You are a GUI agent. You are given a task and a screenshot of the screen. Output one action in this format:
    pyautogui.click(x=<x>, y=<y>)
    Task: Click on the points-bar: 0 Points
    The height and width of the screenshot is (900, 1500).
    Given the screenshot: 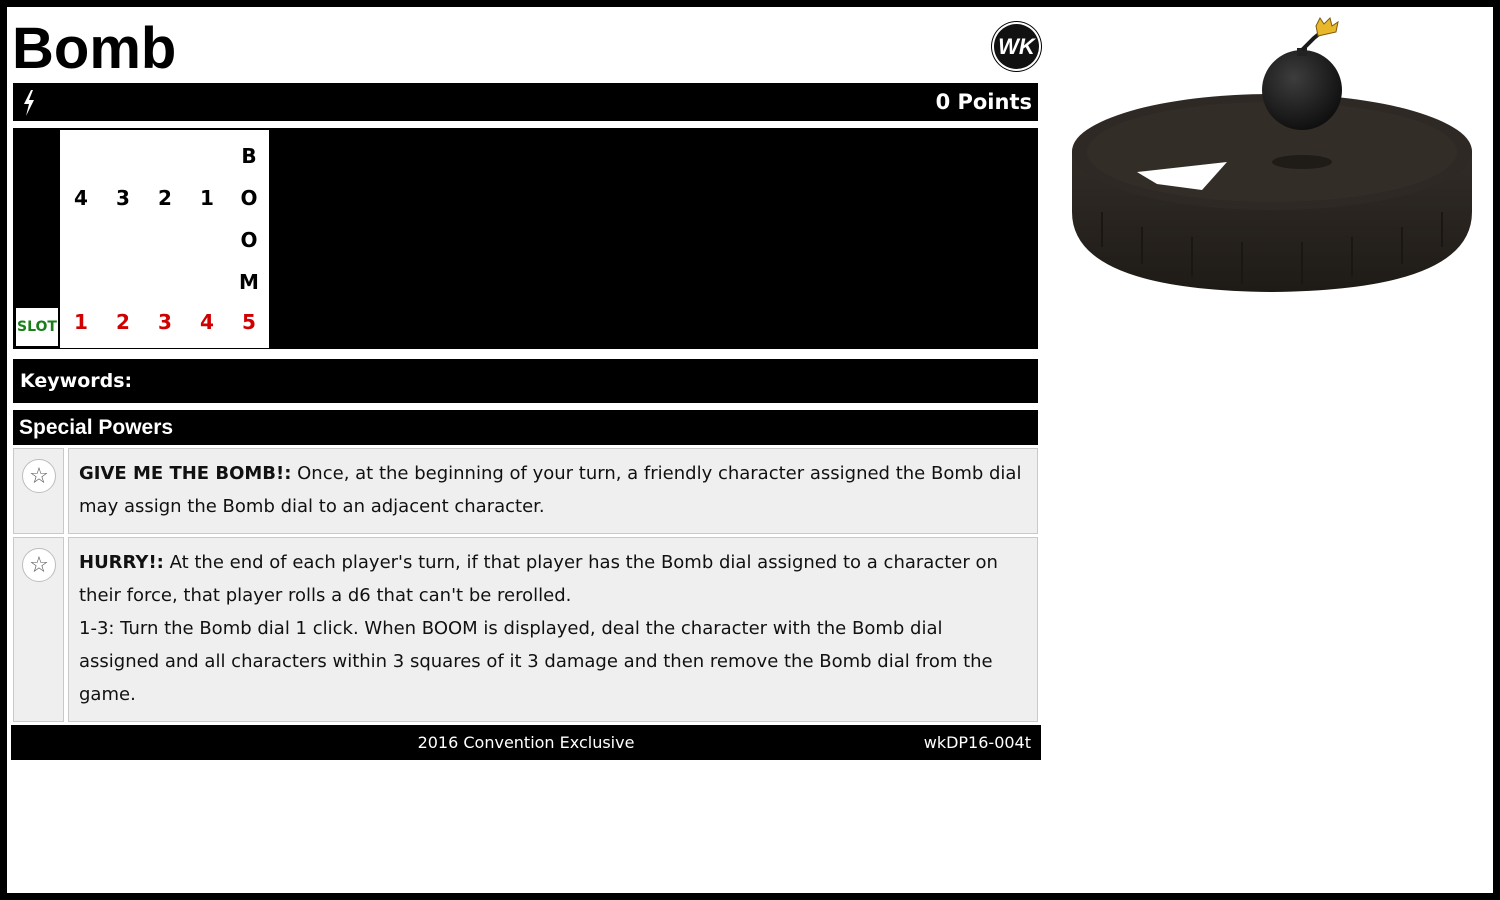 What is the action you would take?
    pyautogui.click(x=525, y=102)
    